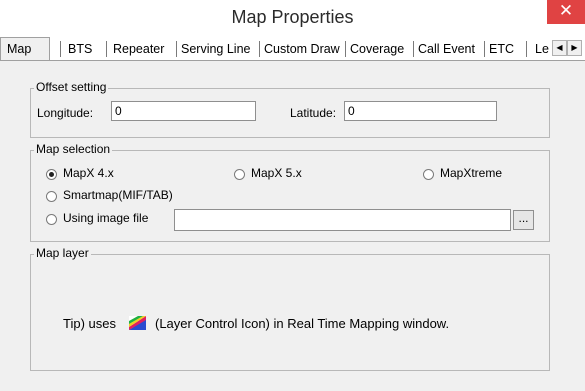 This screenshot has height=391, width=585. What do you see at coordinates (302, 49) in the screenshot?
I see `tab-custom-draw: Custom Draw` at bounding box center [302, 49].